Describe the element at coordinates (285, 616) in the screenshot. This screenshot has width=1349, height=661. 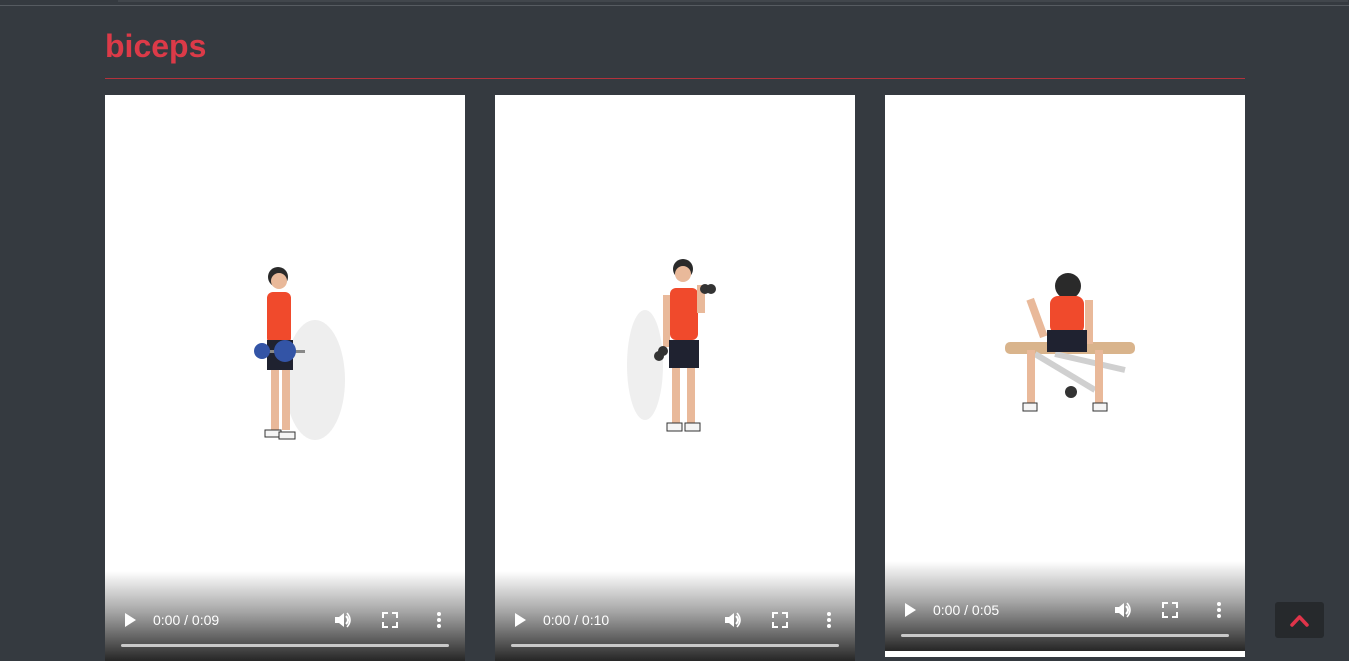
I see `video-controls: 0:00 / 0:09` at that location.